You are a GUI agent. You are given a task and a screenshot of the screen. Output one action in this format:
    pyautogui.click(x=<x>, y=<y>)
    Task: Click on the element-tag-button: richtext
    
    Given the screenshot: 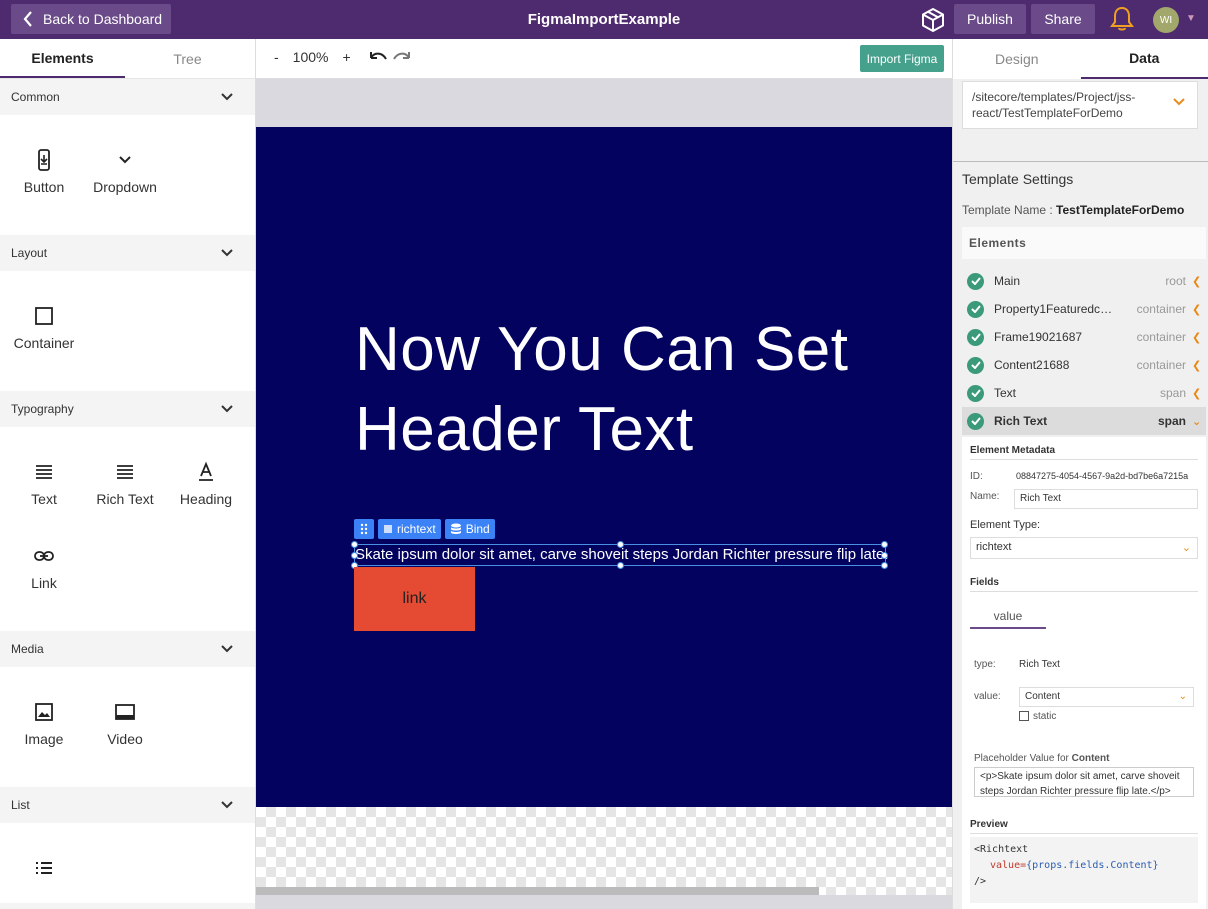 What is the action you would take?
    pyautogui.click(x=409, y=529)
    